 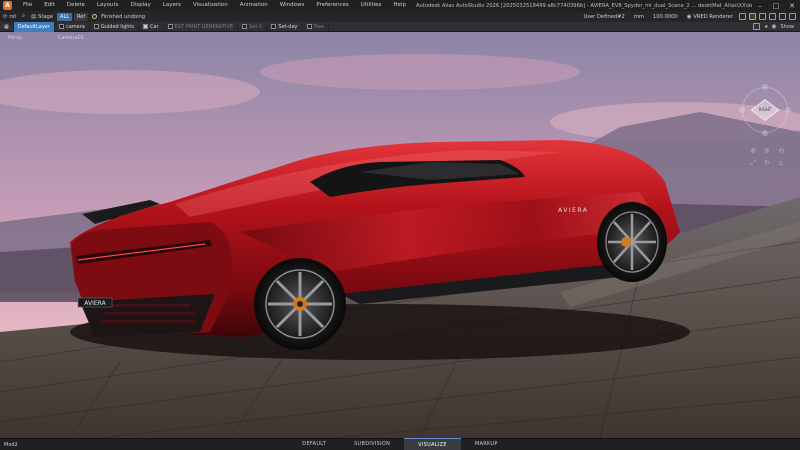 What do you see at coordinates (117, 26) in the screenshot?
I see `layer-label: Guided lights` at bounding box center [117, 26].